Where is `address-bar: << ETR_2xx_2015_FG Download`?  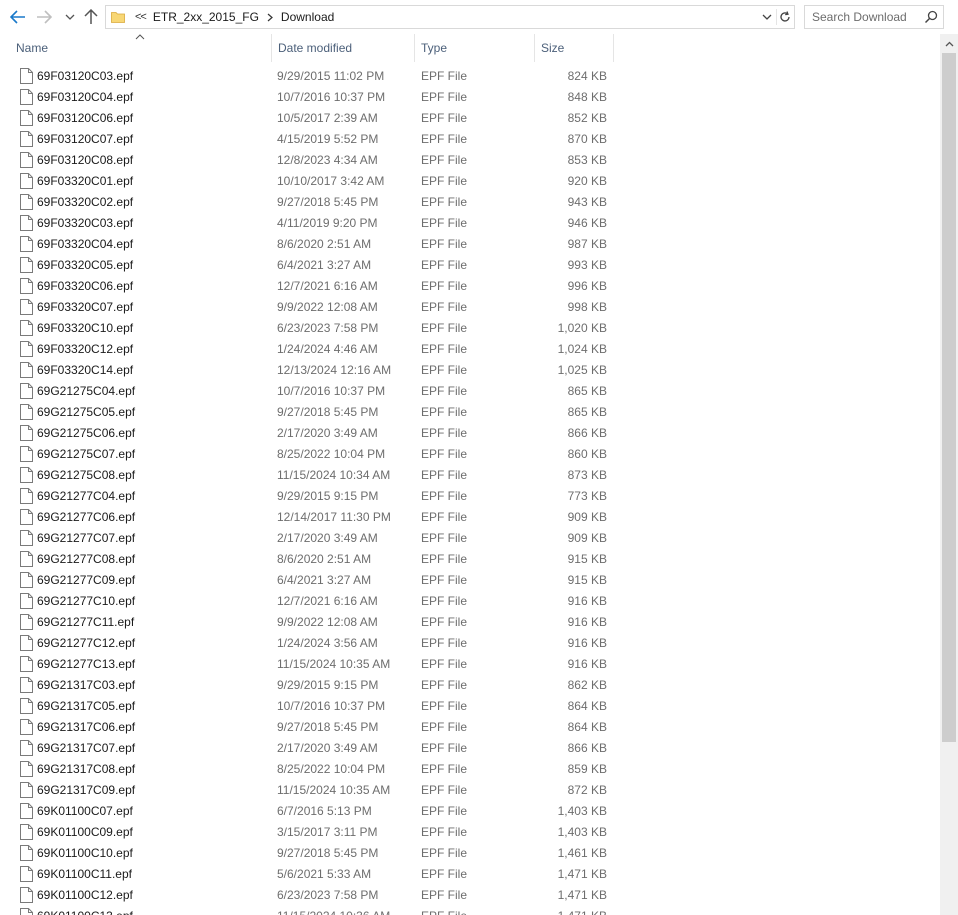
address-bar: << ETR_2xx_2015_FG Download is located at coordinates (450, 17).